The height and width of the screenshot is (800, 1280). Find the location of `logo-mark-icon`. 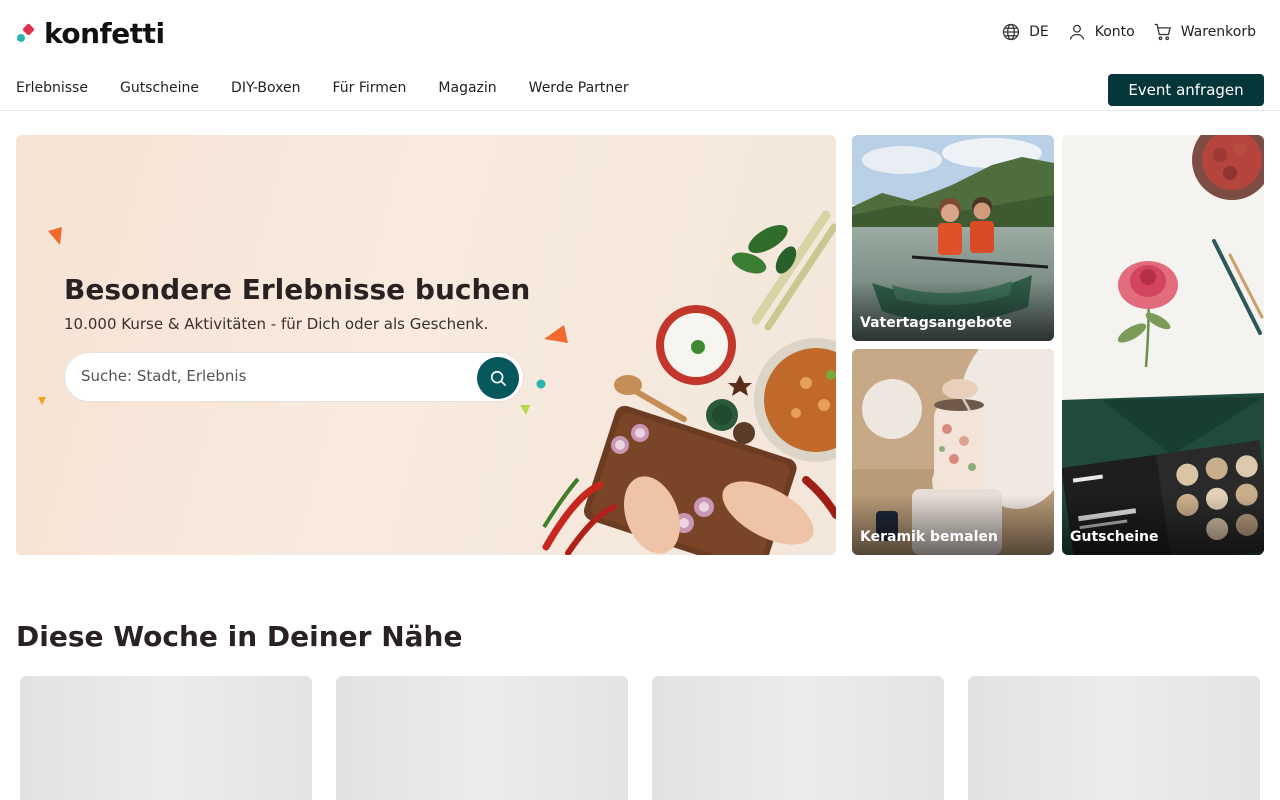

logo-mark-icon is located at coordinates (27, 34).